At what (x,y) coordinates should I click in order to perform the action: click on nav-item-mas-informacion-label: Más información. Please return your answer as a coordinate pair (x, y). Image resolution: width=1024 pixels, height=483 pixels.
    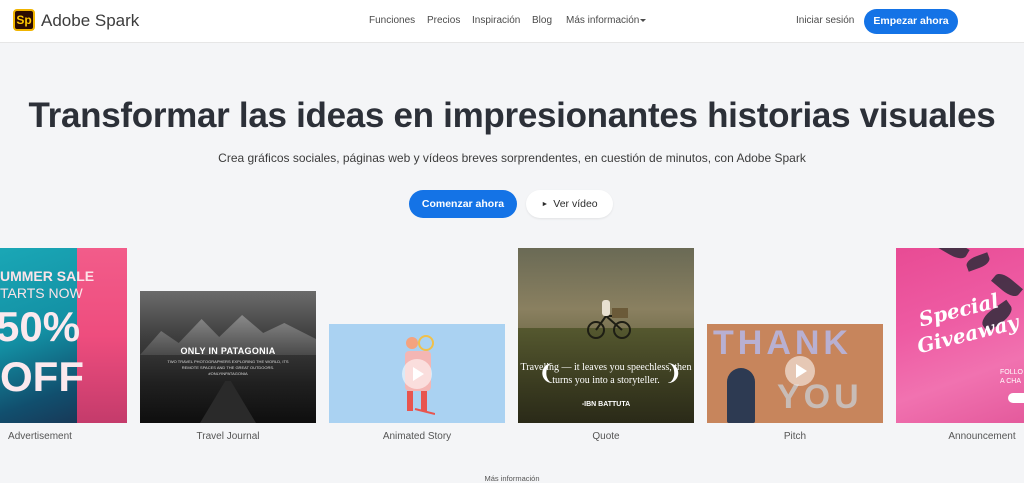
    Looking at the image, I should click on (603, 20).